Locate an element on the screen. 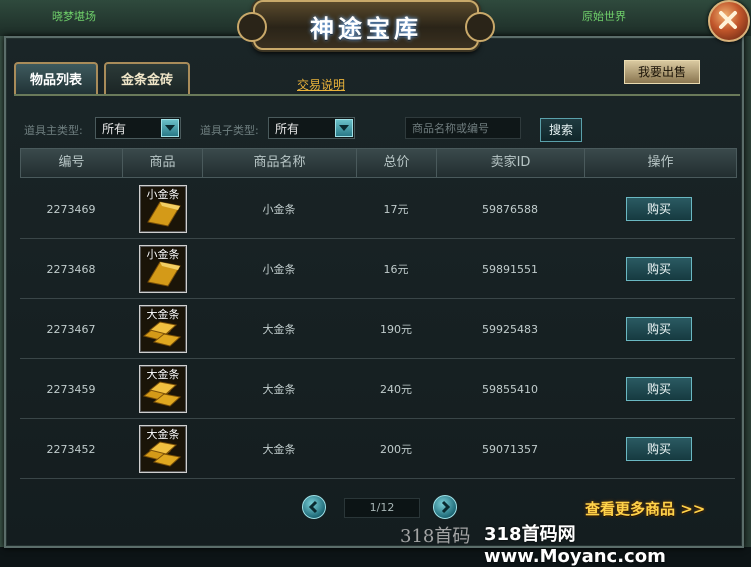  sell-button: 我要出售 is located at coordinates (662, 72).